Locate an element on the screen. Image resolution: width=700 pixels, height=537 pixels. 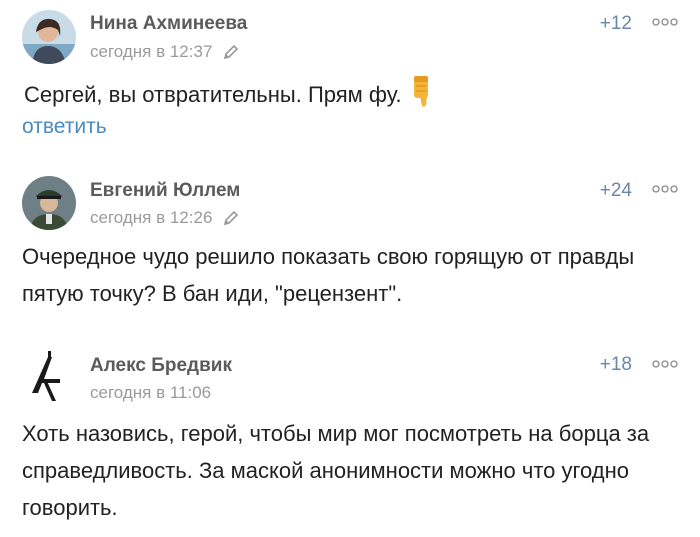
comment-text: Сергей, вы отвратительны. Прям фу. is located at coordinates (351, 93).